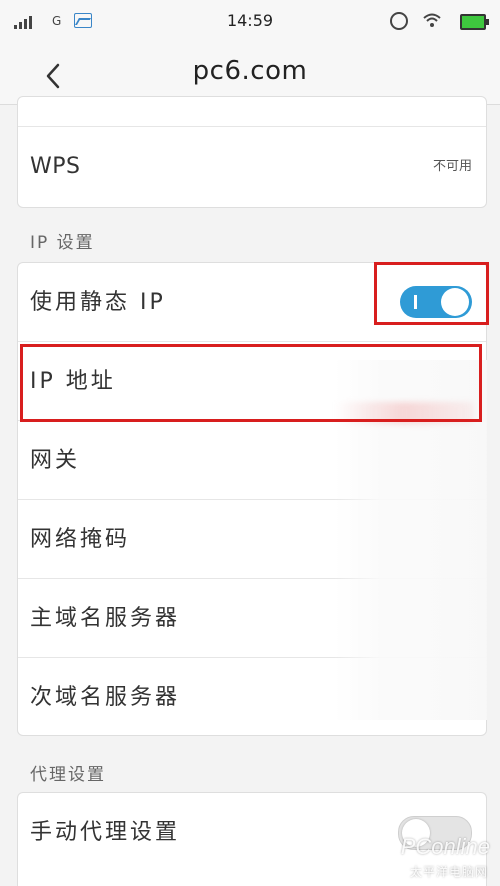 The image size is (500, 886). Describe the element at coordinates (68, 775) in the screenshot. I see `proxy-settings-header: 代理设置` at that location.